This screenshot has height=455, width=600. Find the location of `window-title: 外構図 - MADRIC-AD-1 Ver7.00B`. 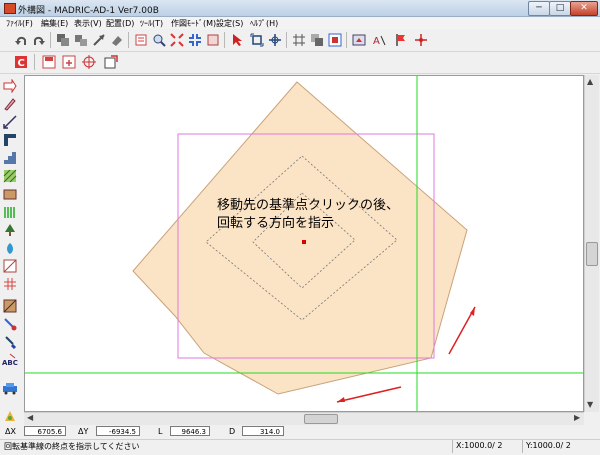

window-title: 外構図 - MADRIC-AD-1 Ver7.00B is located at coordinates (88, 11).